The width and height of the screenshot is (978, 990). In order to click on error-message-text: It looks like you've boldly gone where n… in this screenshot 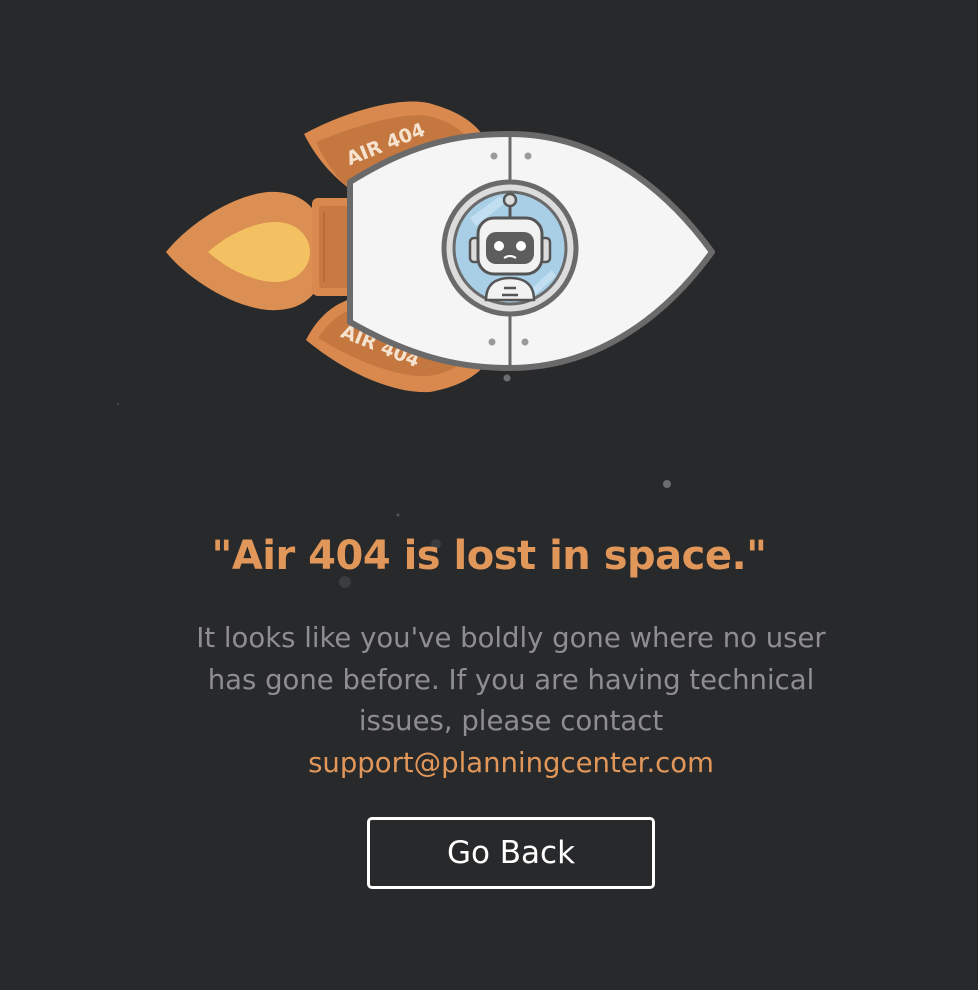, I will do `click(511, 679)`.